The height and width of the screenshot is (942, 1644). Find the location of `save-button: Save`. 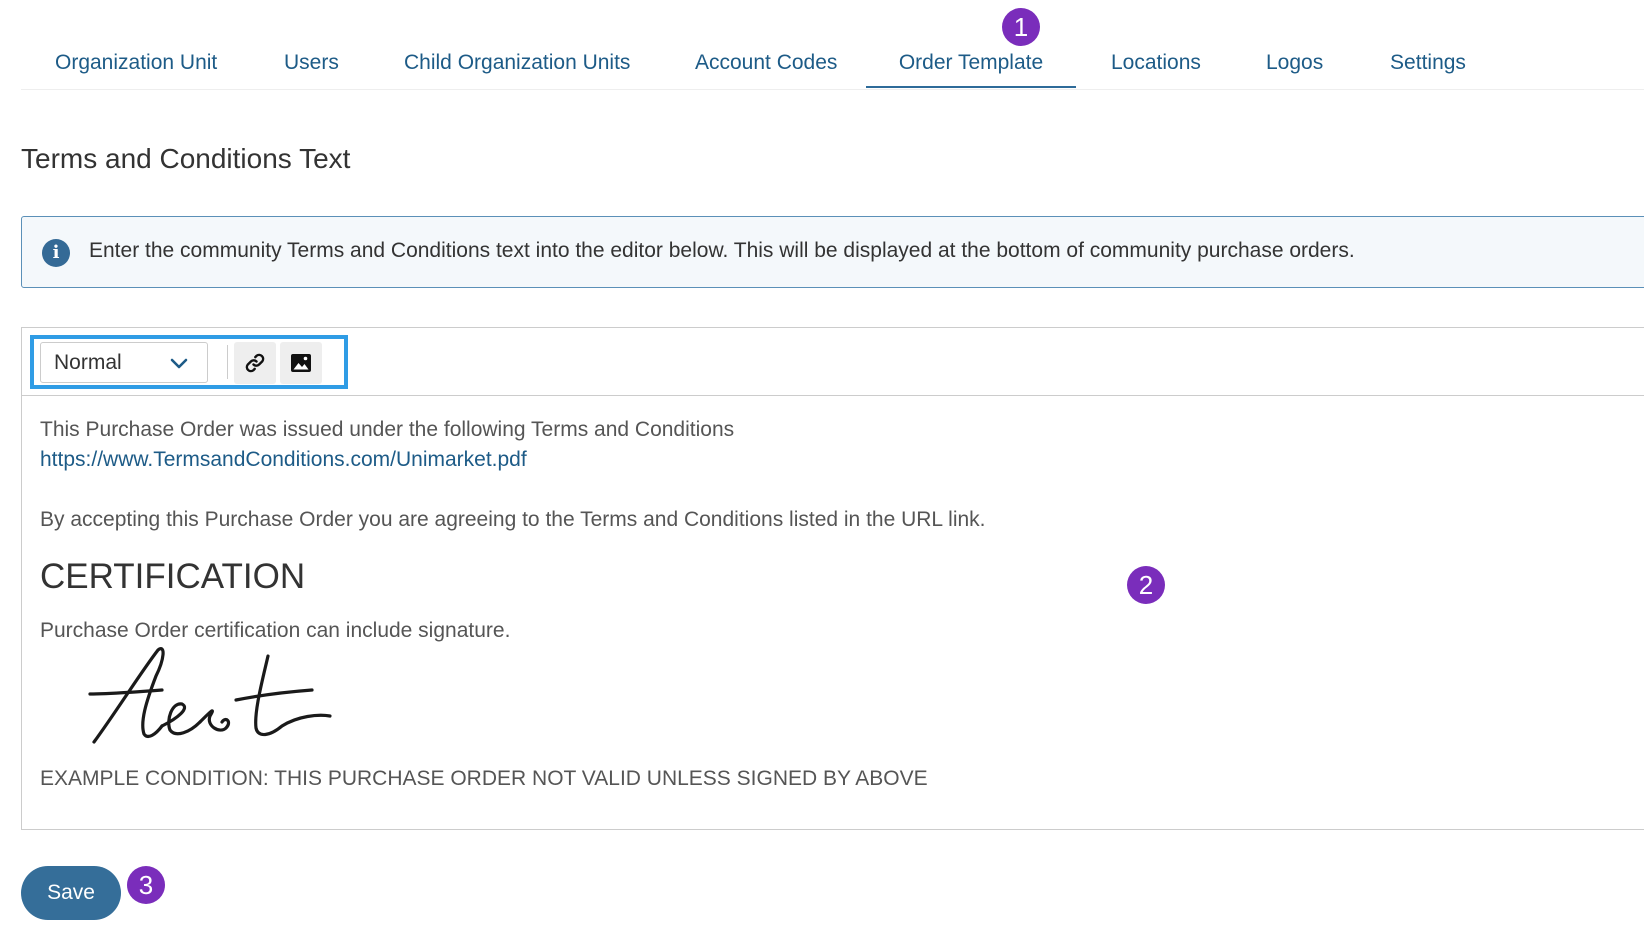

save-button: Save is located at coordinates (71, 893).